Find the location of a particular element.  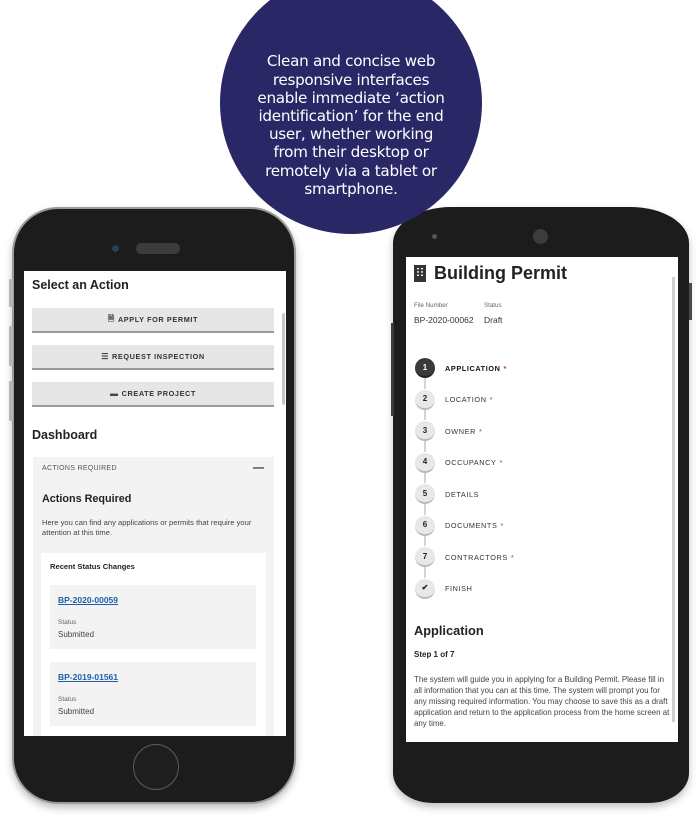

power-button is located at coordinates (690, 301).